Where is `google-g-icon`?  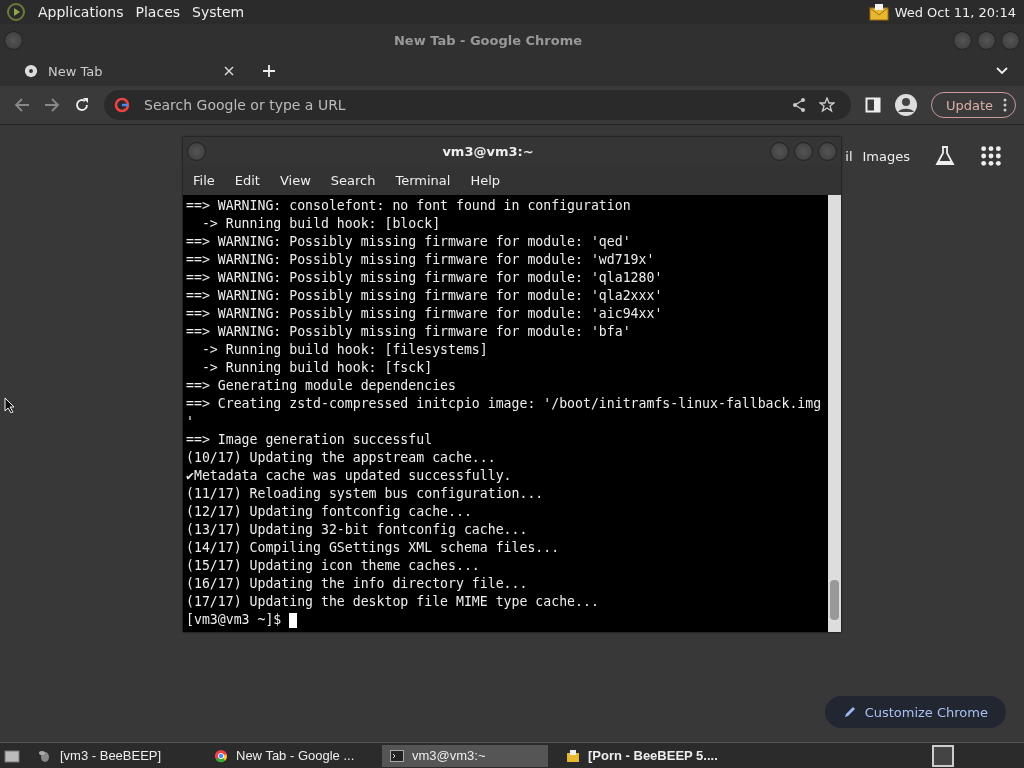
google-g-icon is located at coordinates (122, 105).